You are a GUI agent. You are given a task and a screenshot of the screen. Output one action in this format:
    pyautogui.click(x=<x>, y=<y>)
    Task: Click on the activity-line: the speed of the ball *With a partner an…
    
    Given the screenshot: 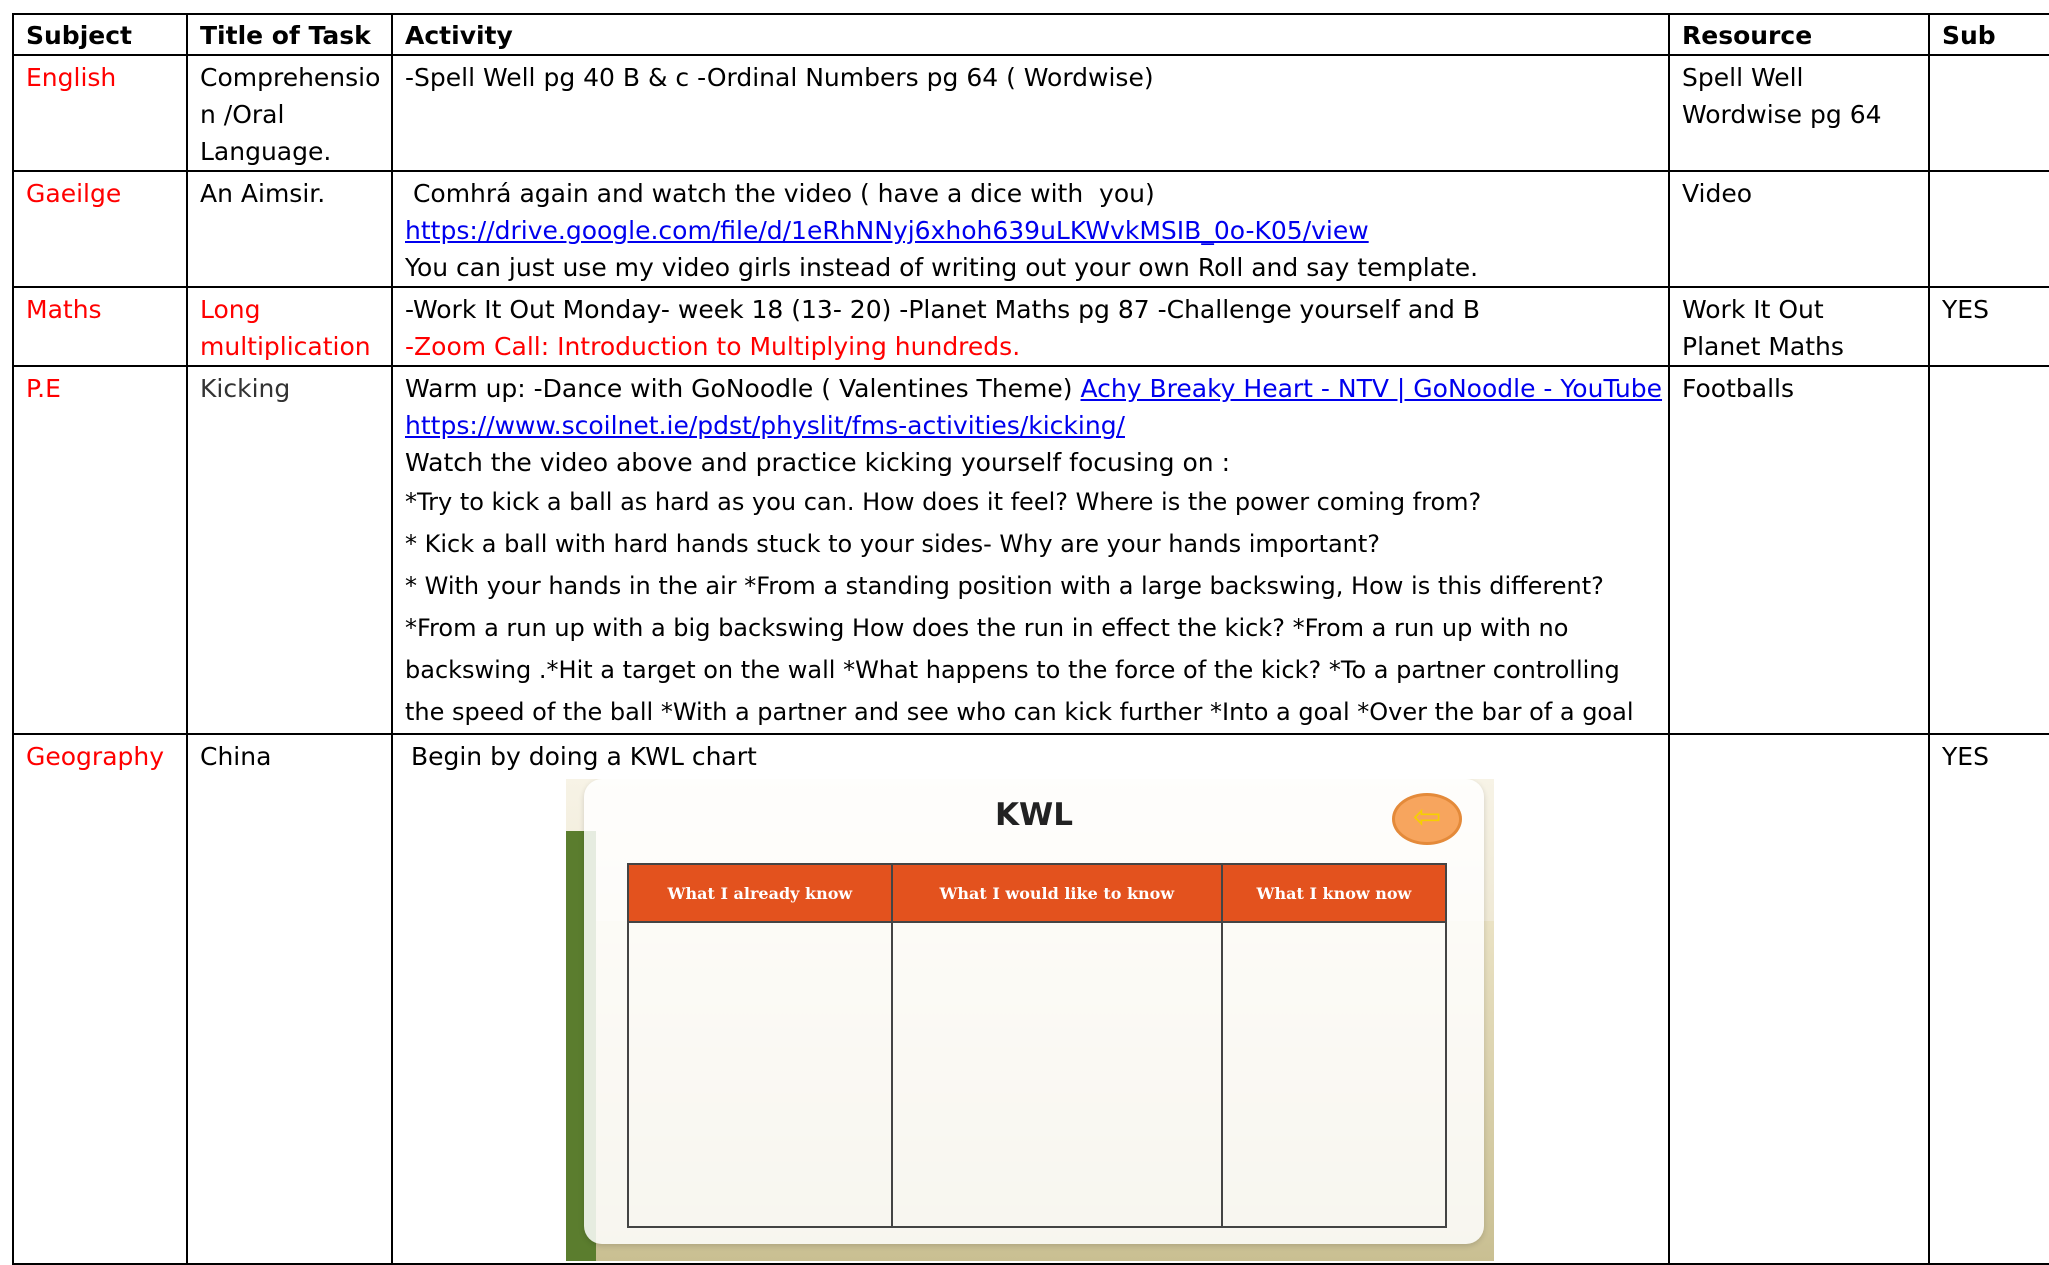 What is the action you would take?
    pyautogui.click(x=1019, y=712)
    